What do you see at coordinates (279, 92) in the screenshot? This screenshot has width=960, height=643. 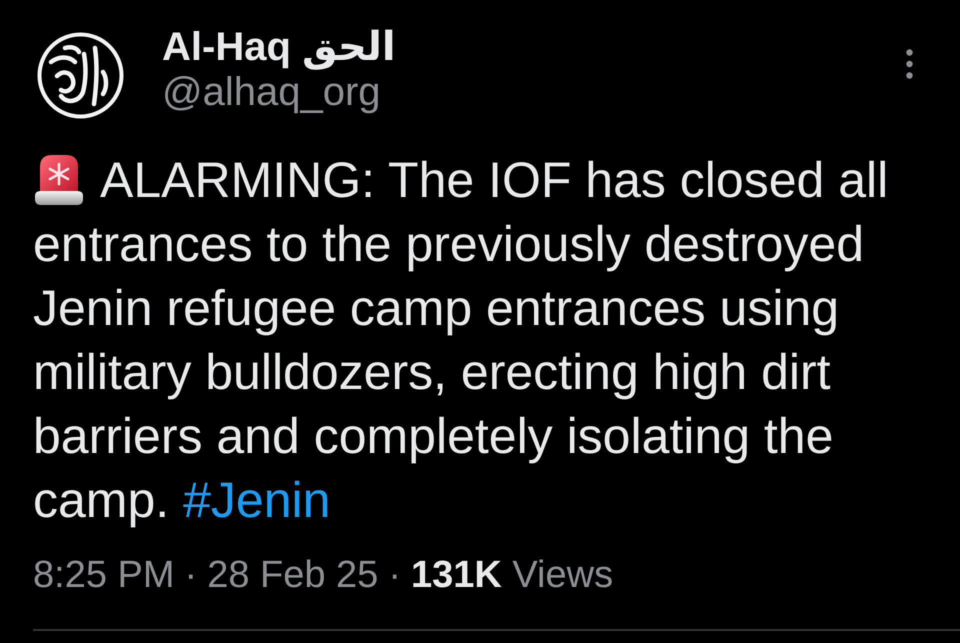 I see `author-handle: @alhaq_org` at bounding box center [279, 92].